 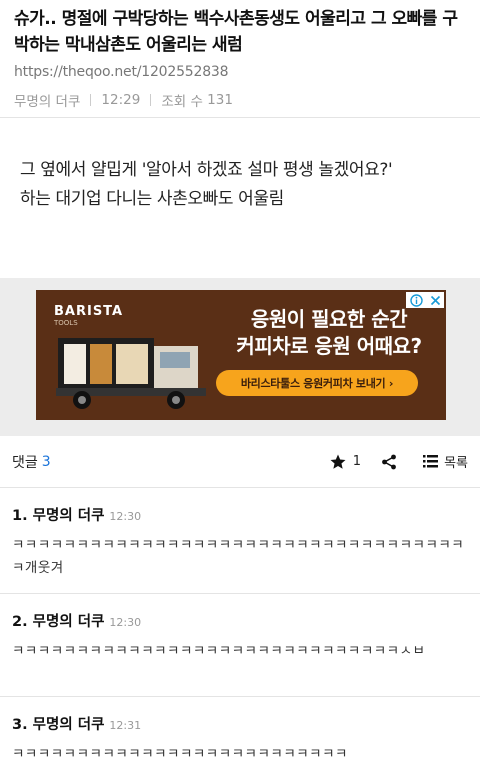 What do you see at coordinates (66, 323) in the screenshot?
I see `ad-brand-sub: TOOLS` at bounding box center [66, 323].